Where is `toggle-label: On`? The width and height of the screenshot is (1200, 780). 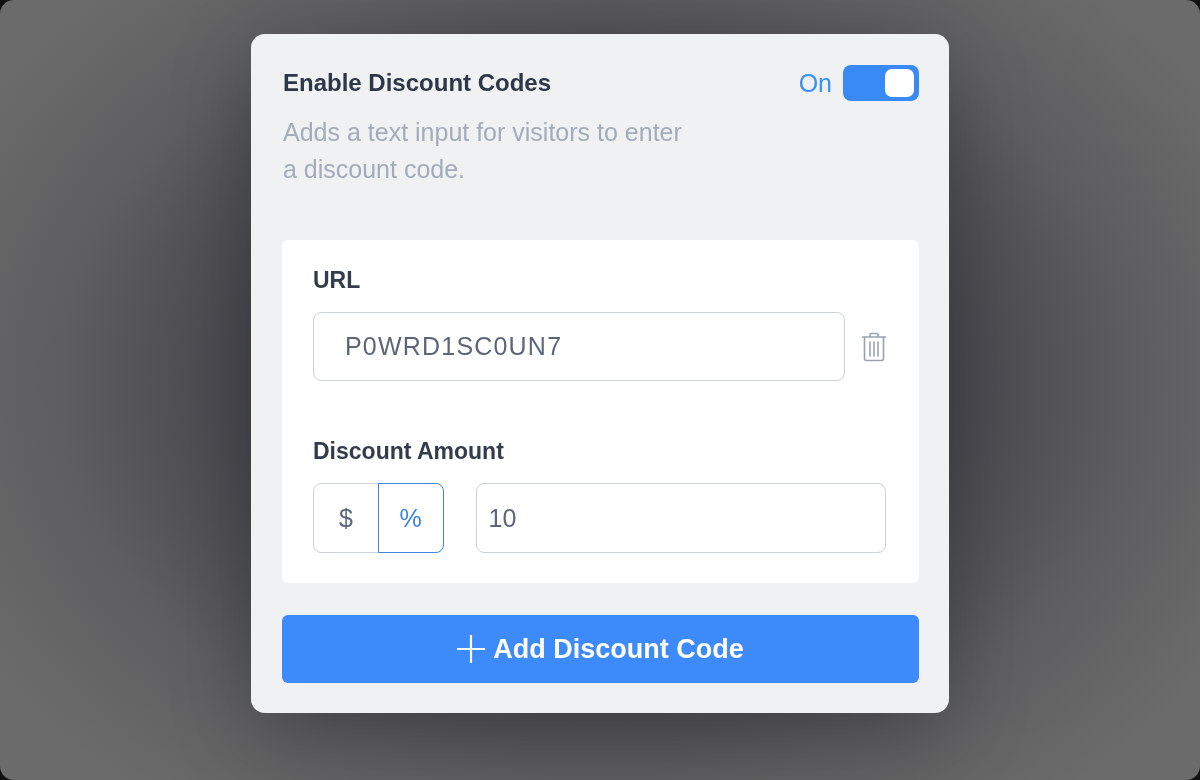
toggle-label: On is located at coordinates (815, 83).